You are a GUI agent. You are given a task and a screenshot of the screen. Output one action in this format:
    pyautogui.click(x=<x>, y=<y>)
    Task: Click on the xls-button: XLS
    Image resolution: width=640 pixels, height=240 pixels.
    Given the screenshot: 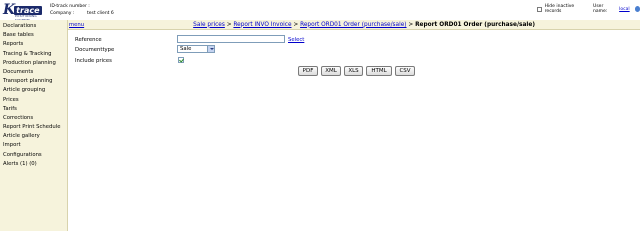 What is the action you would take?
    pyautogui.click(x=353, y=71)
    